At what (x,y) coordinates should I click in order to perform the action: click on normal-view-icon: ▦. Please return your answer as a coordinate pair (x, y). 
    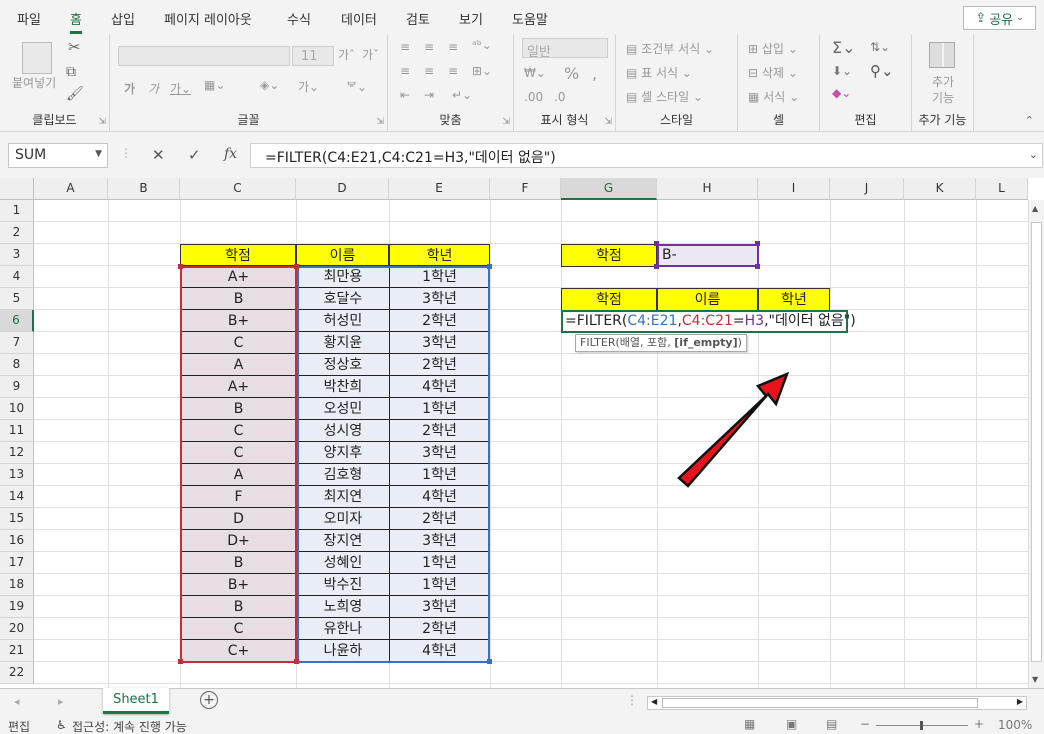
    Looking at the image, I should click on (749, 724).